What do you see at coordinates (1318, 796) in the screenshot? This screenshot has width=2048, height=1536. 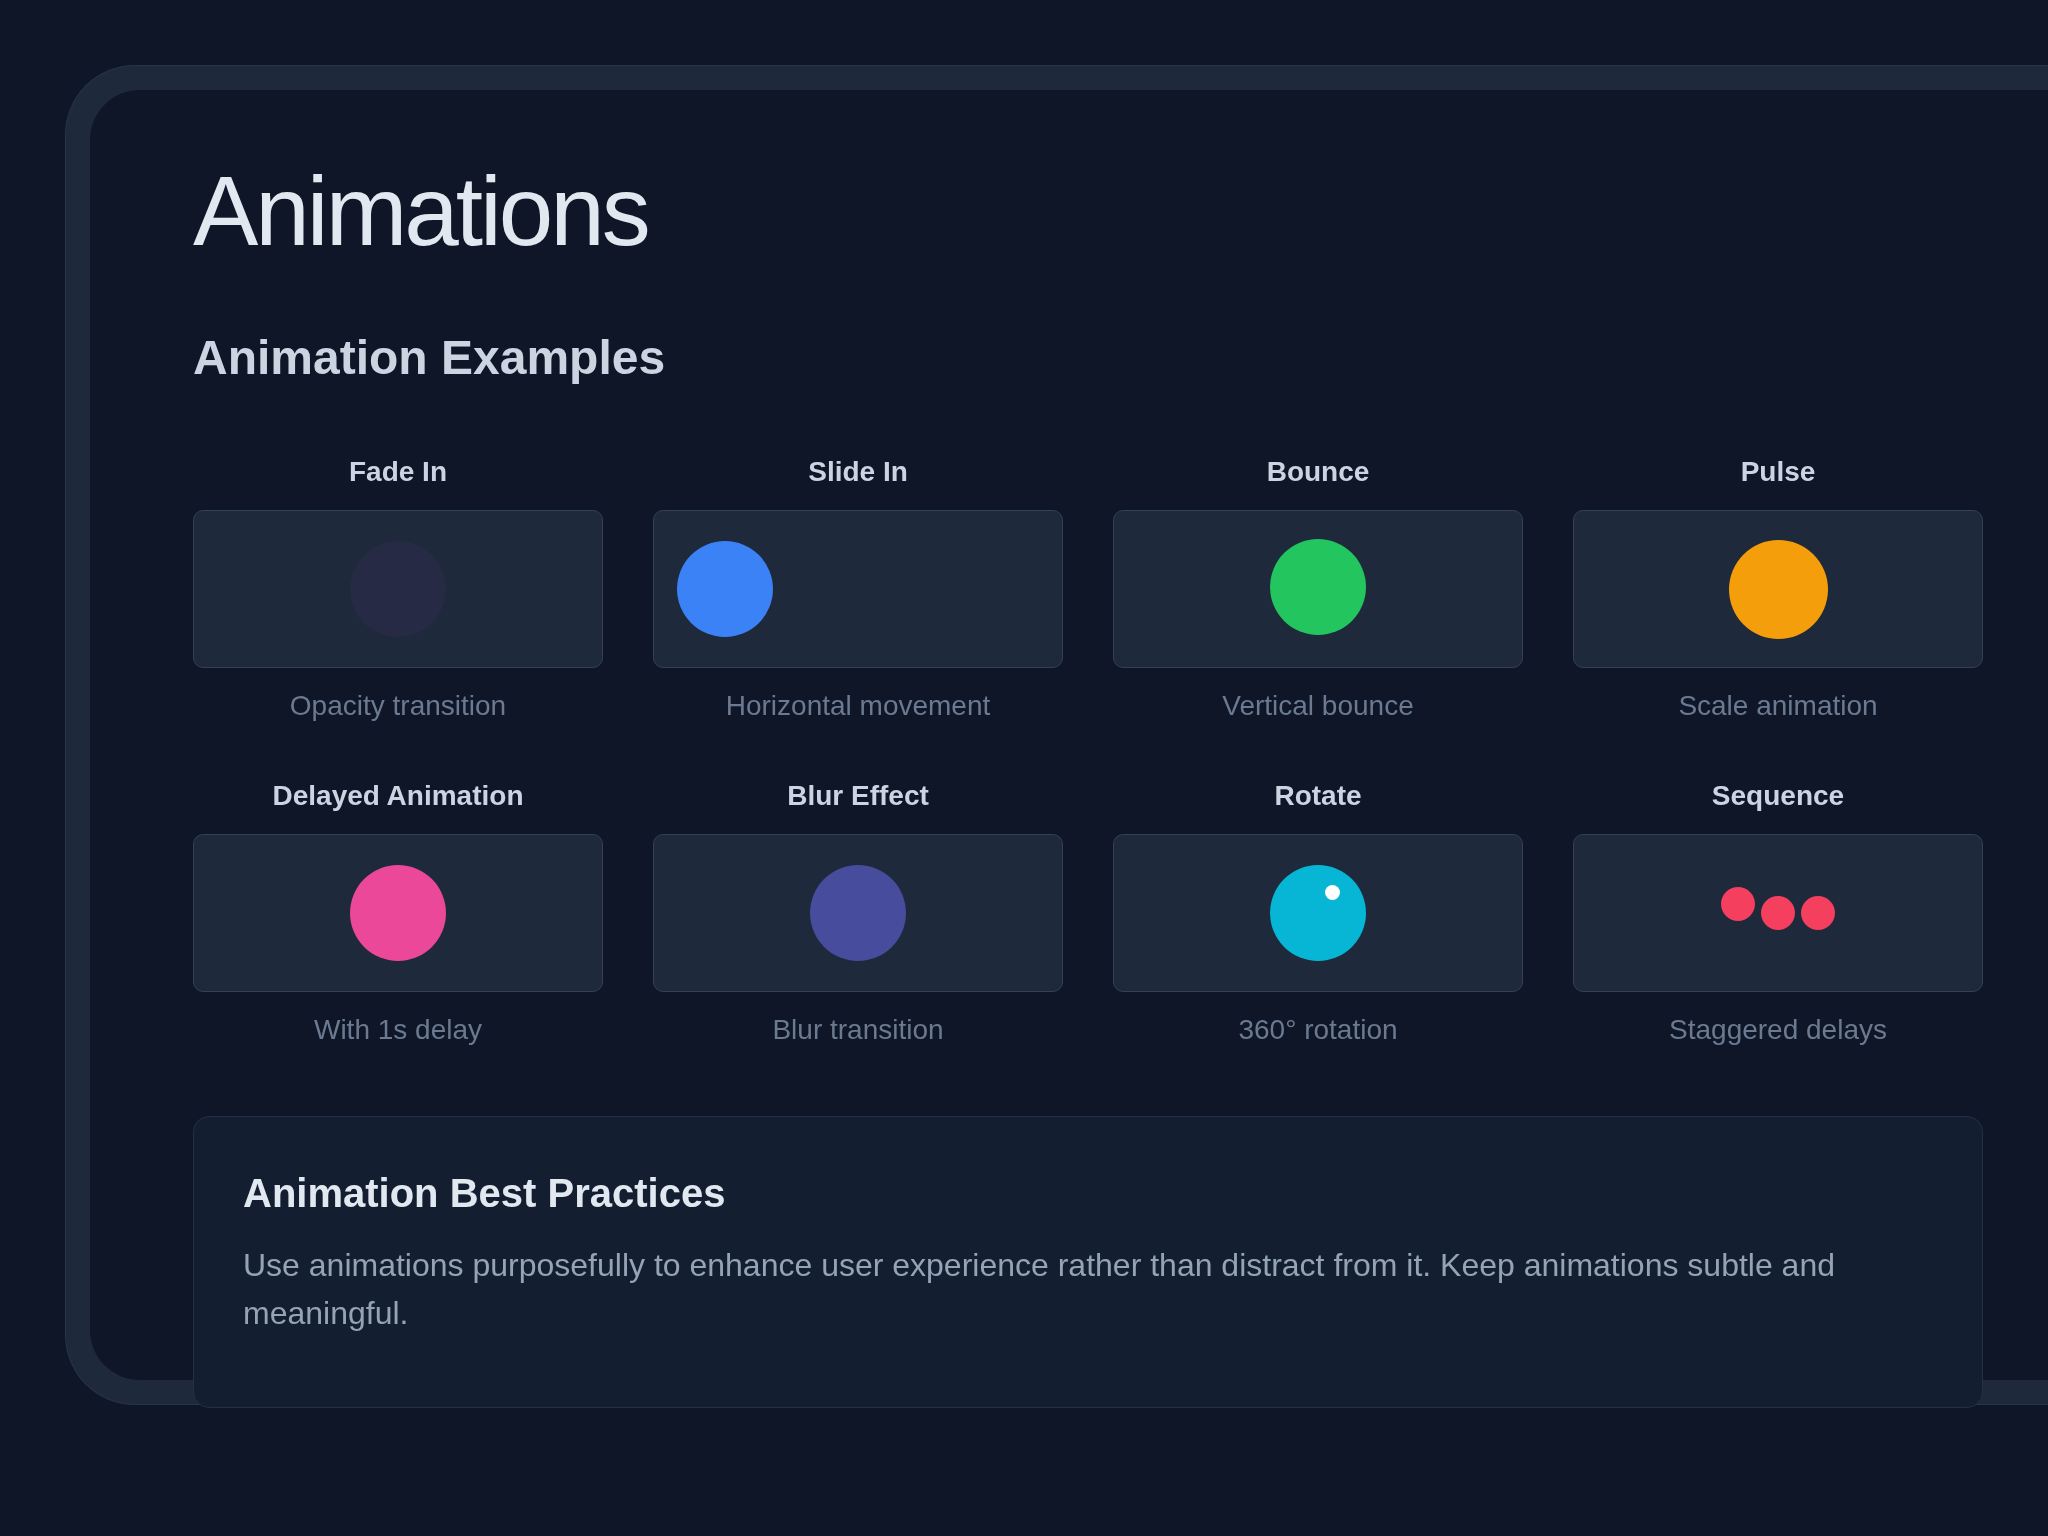 I see `example-title: Rotate` at bounding box center [1318, 796].